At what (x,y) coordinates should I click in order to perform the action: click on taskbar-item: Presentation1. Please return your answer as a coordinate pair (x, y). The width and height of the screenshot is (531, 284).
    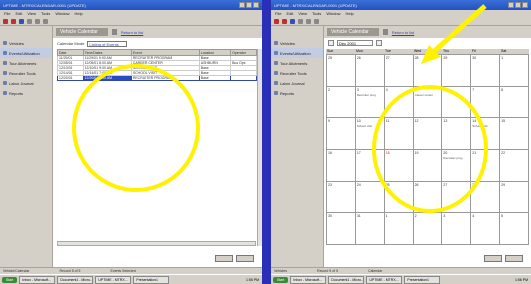
    Looking at the image, I should click on (151, 279).